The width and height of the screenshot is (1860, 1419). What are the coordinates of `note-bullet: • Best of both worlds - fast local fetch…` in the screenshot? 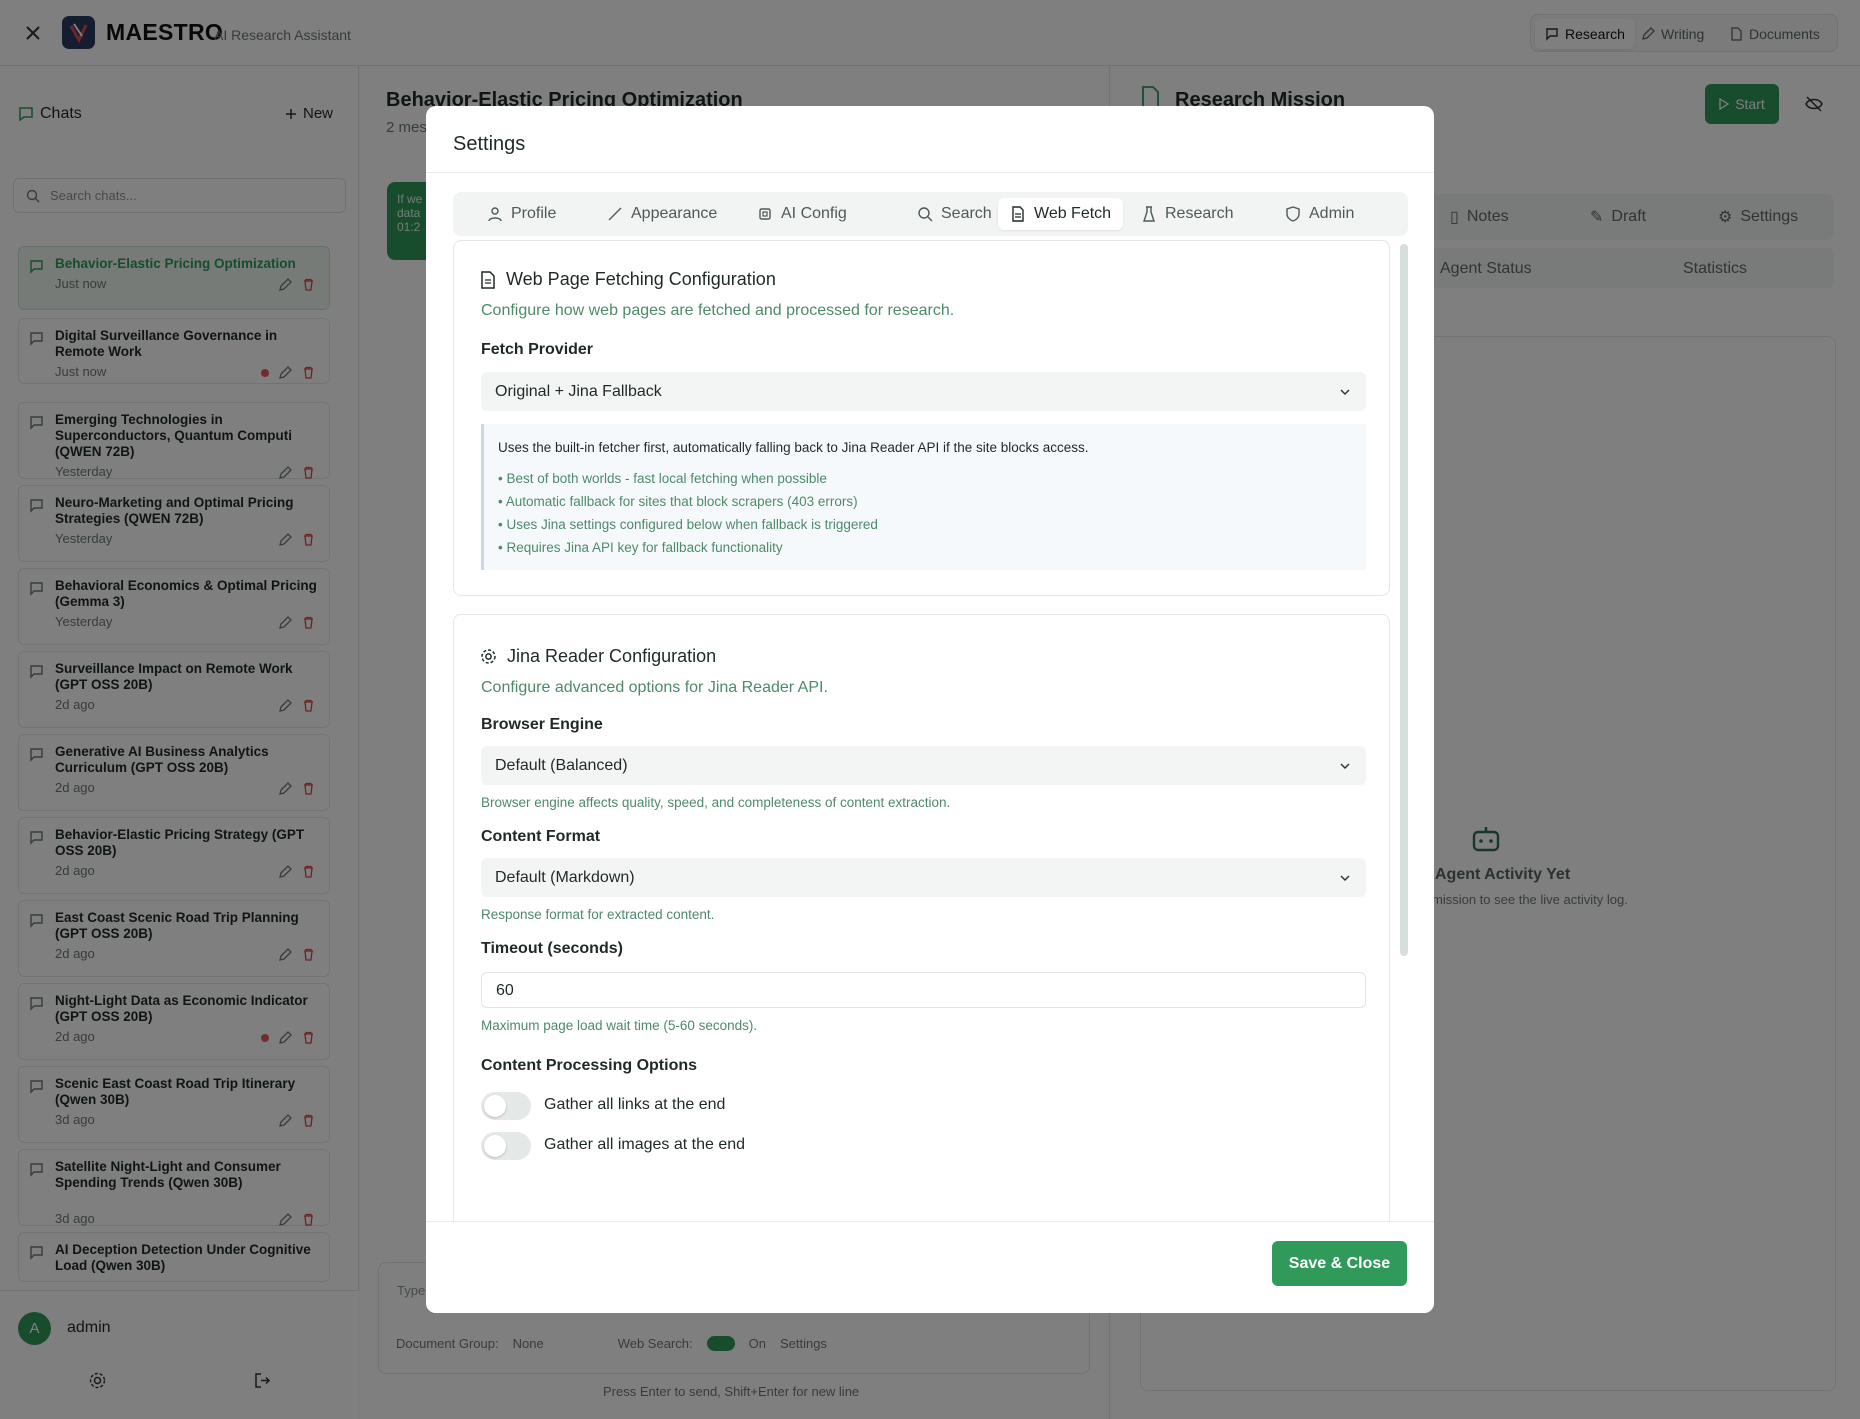 It's located at (662, 478).